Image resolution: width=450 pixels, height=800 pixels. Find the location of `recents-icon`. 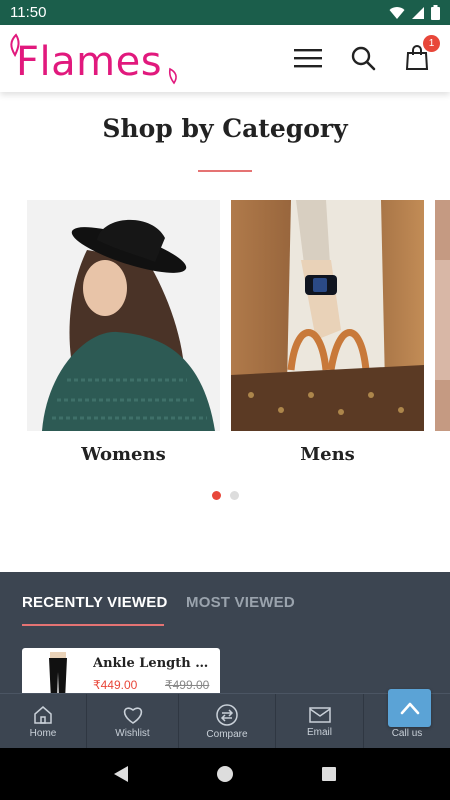

recents-icon is located at coordinates (329, 774).